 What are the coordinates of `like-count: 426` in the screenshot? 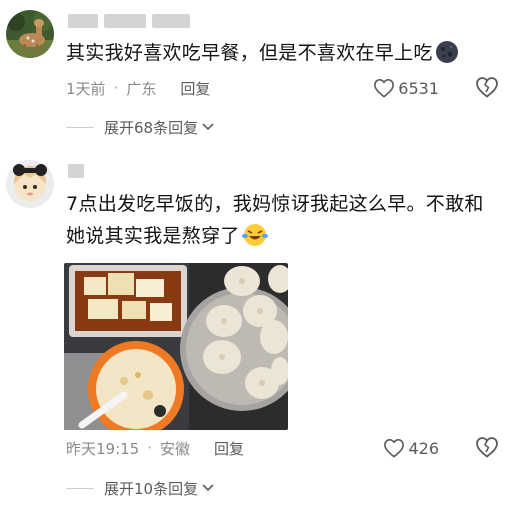 It's located at (423, 448).